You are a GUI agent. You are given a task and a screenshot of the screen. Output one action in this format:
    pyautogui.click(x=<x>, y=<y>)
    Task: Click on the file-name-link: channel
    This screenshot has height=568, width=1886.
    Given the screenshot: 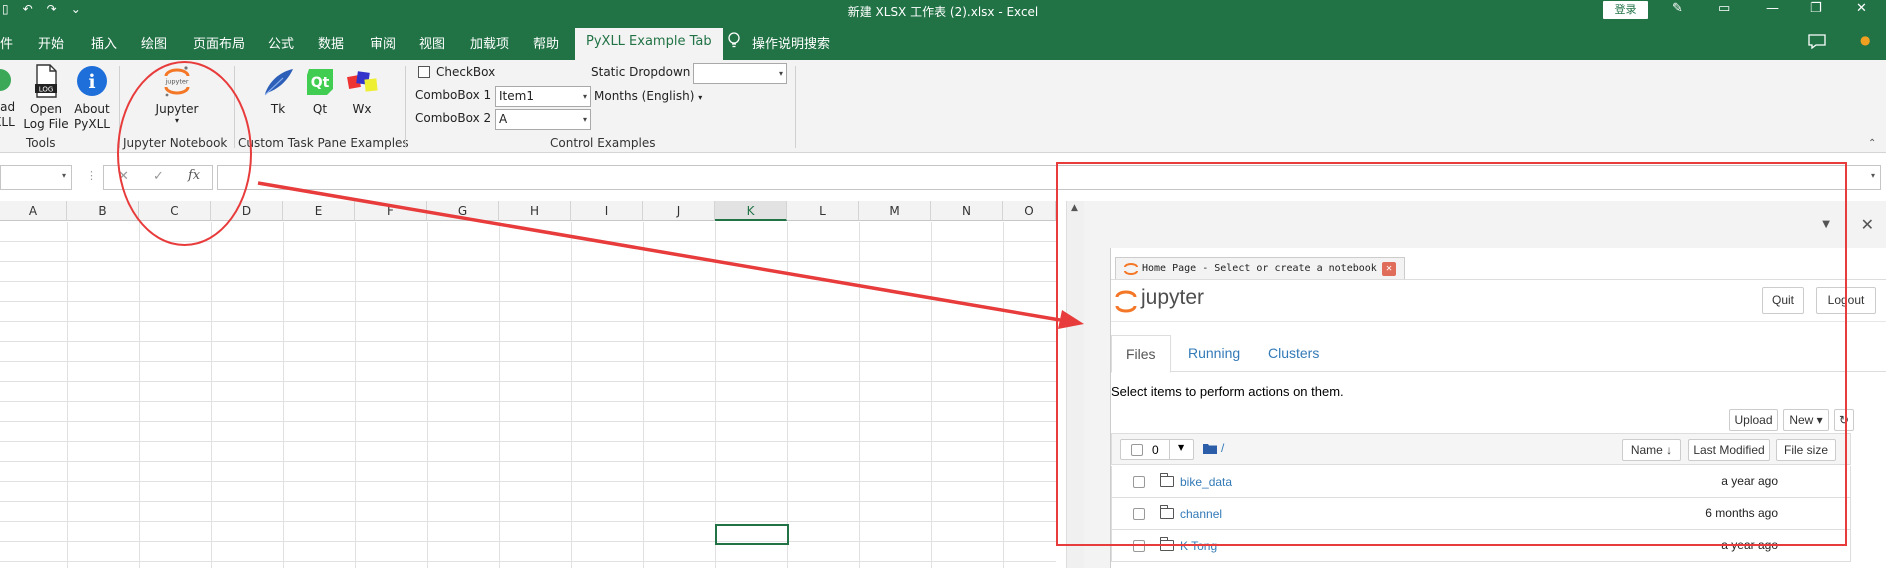 What is the action you would take?
    pyautogui.click(x=1201, y=514)
    